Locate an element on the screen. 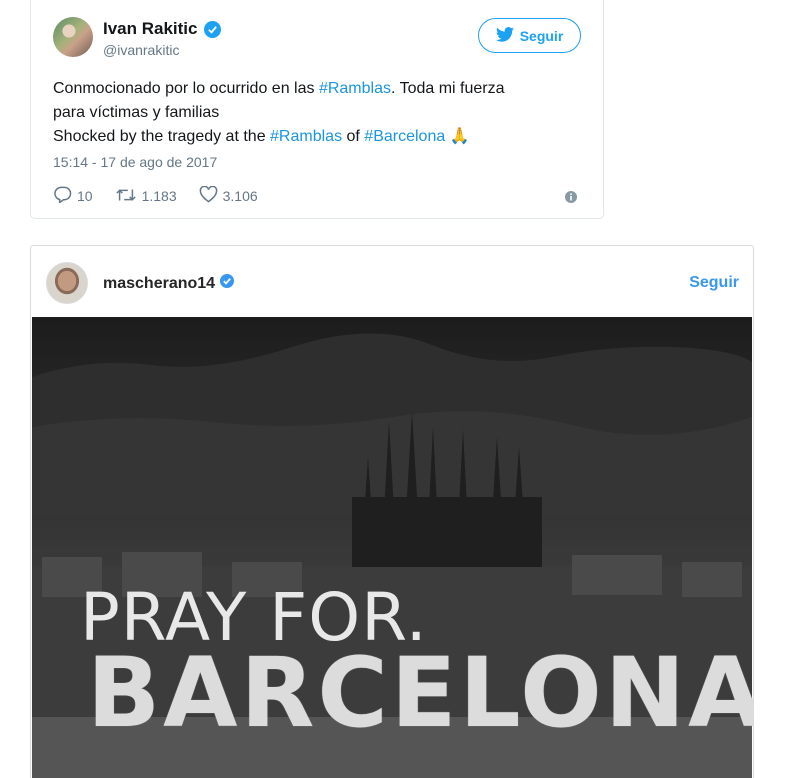 This screenshot has height=778, width=800. retweet-icon is located at coordinates (126, 196).